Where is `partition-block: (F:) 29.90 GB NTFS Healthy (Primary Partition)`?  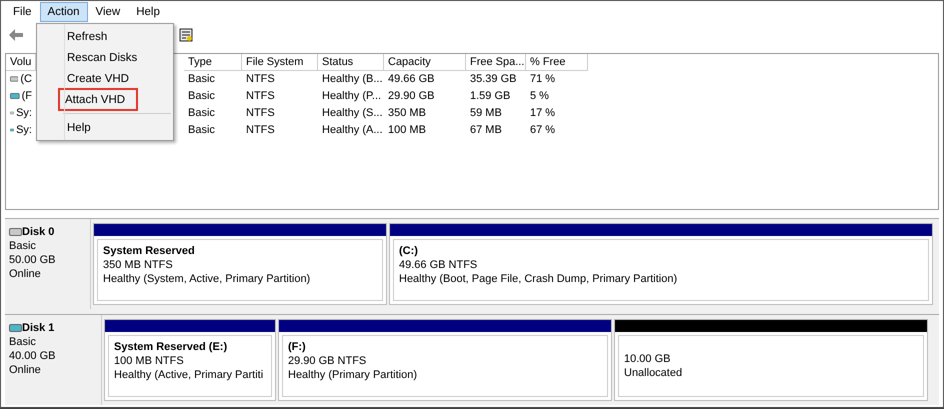 partition-block: (F:) 29.90 GB NTFS Healthy (Primary Partition) is located at coordinates (445, 360).